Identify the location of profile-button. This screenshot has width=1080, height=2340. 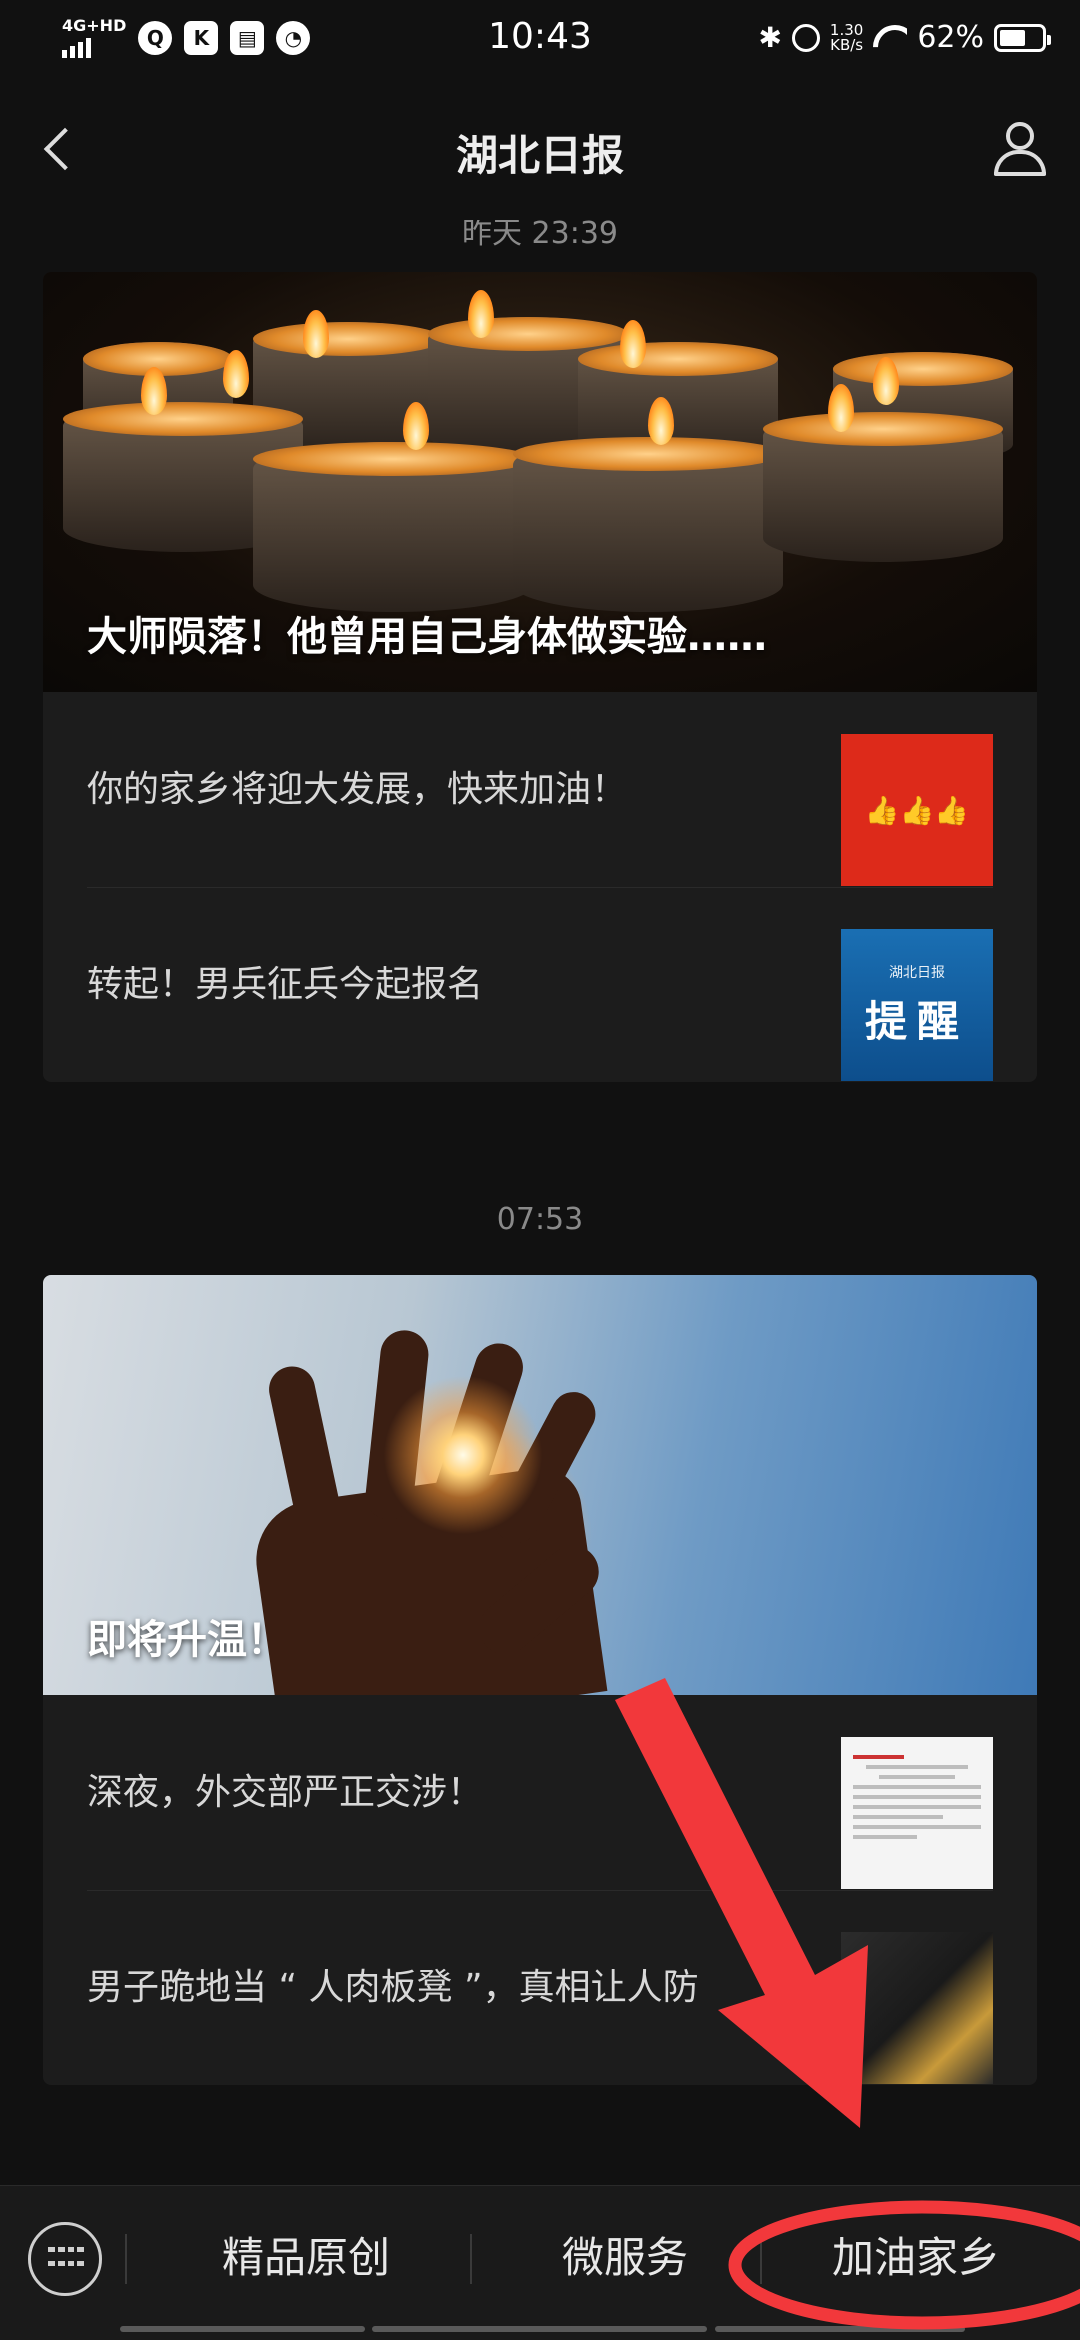
(1020, 150).